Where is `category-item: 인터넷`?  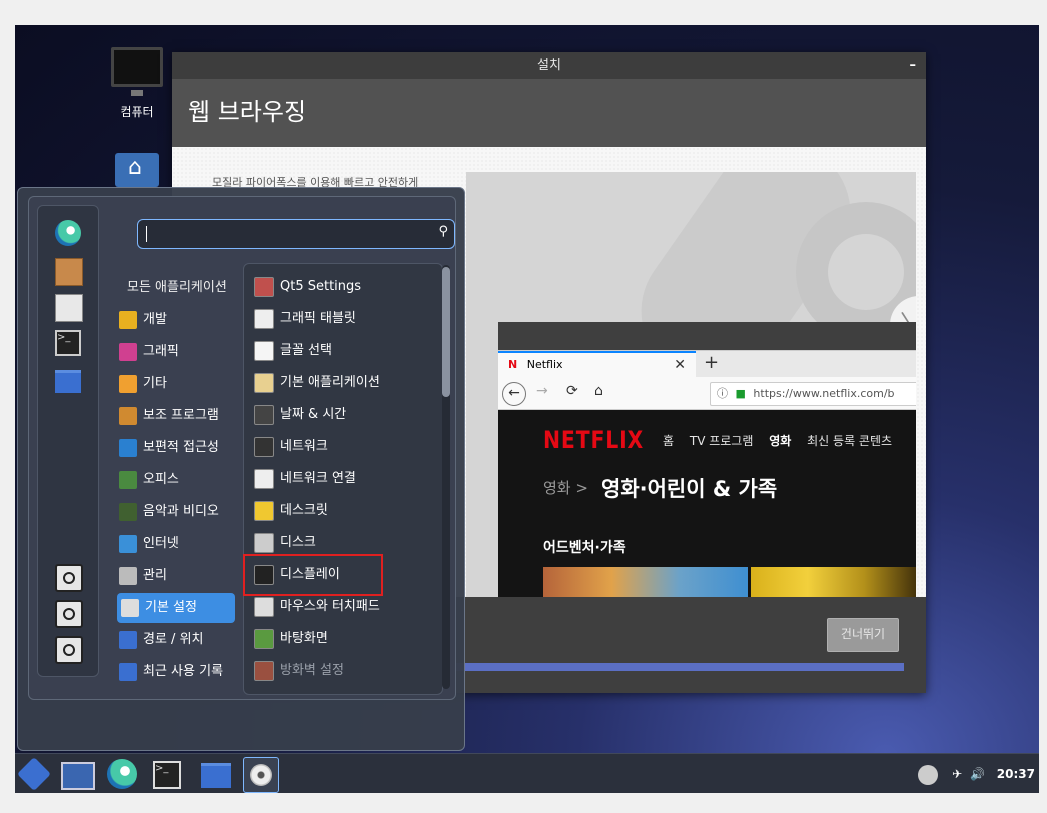 category-item: 인터넷 is located at coordinates (177, 544).